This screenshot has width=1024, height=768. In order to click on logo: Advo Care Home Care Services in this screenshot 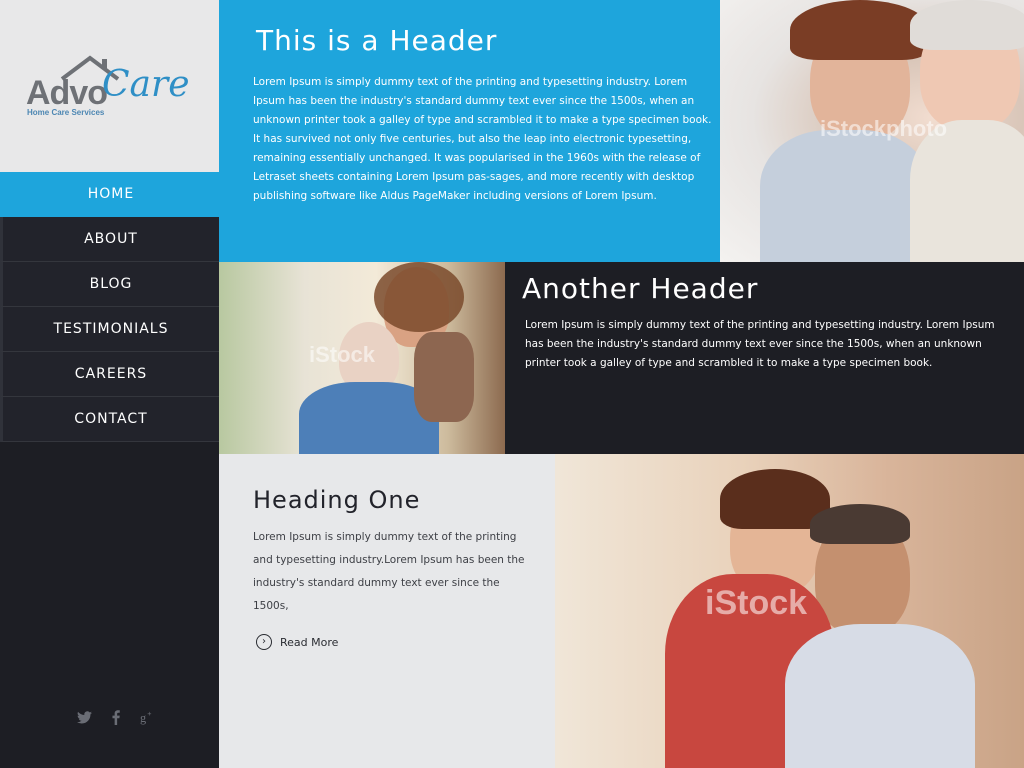, I will do `click(111, 87)`.